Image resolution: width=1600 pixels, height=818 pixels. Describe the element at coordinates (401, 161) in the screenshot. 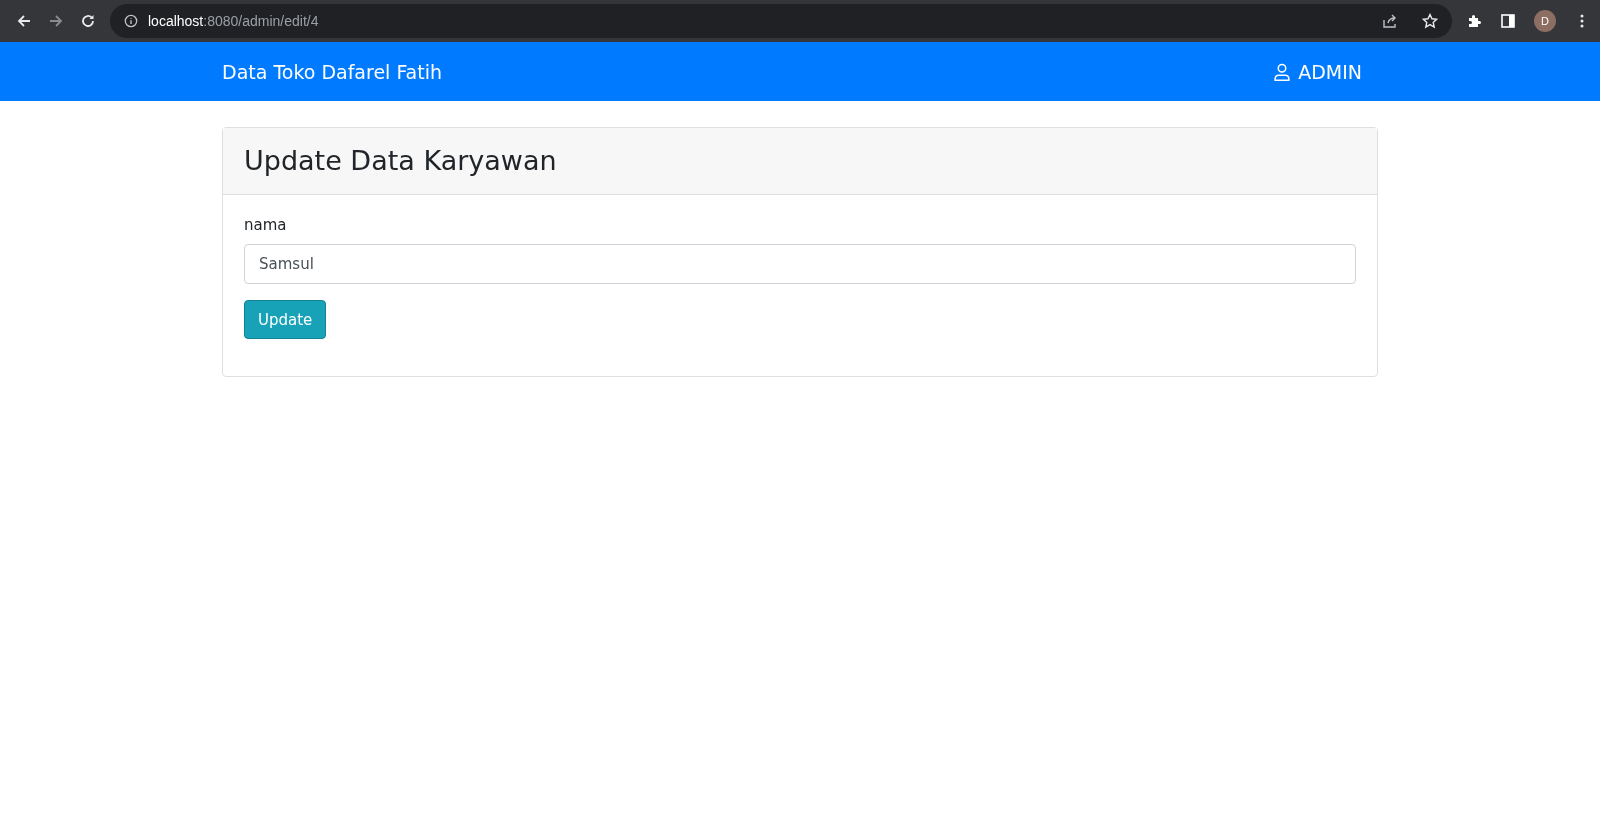

I see `card-title: Update Data Karyawan` at that location.